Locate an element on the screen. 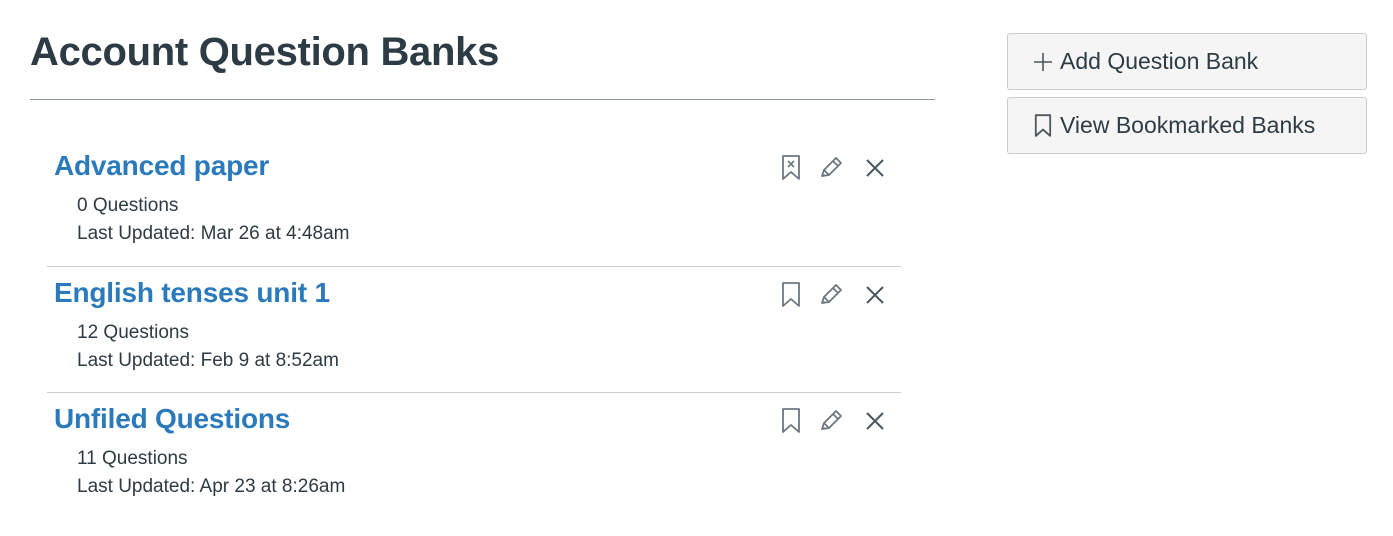  bank-question-count: 0 Questions is located at coordinates (128, 205).